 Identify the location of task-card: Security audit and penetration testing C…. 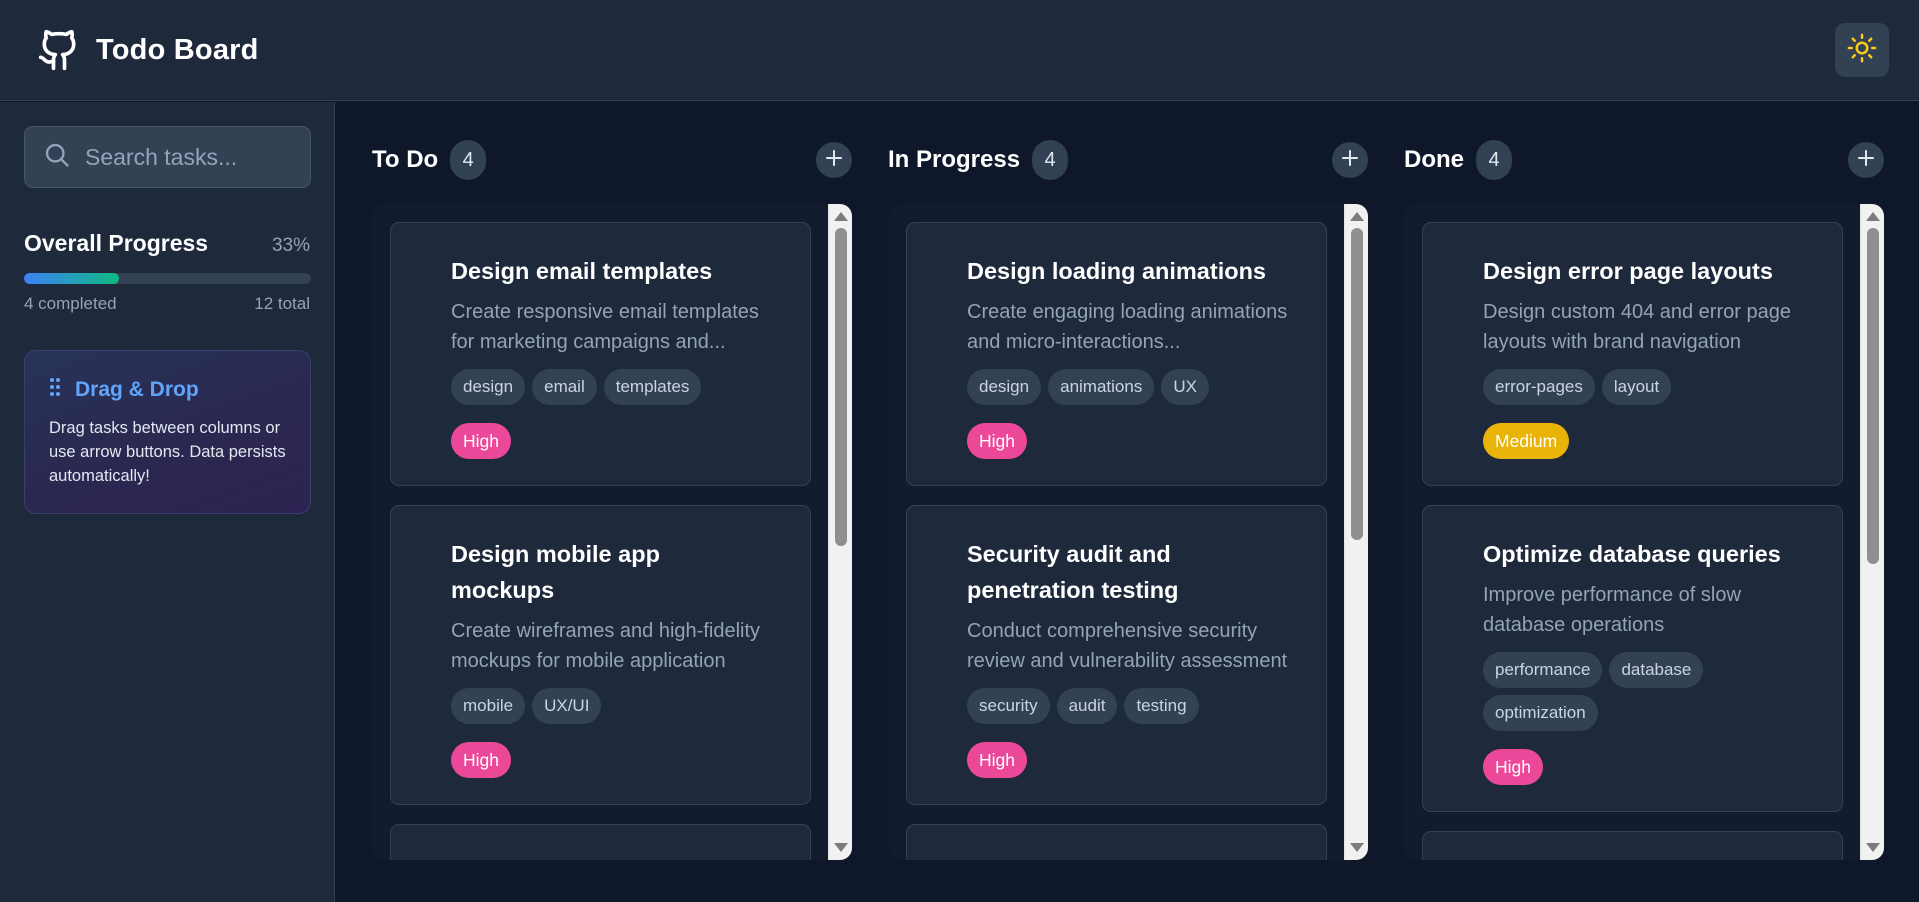
(1116, 655).